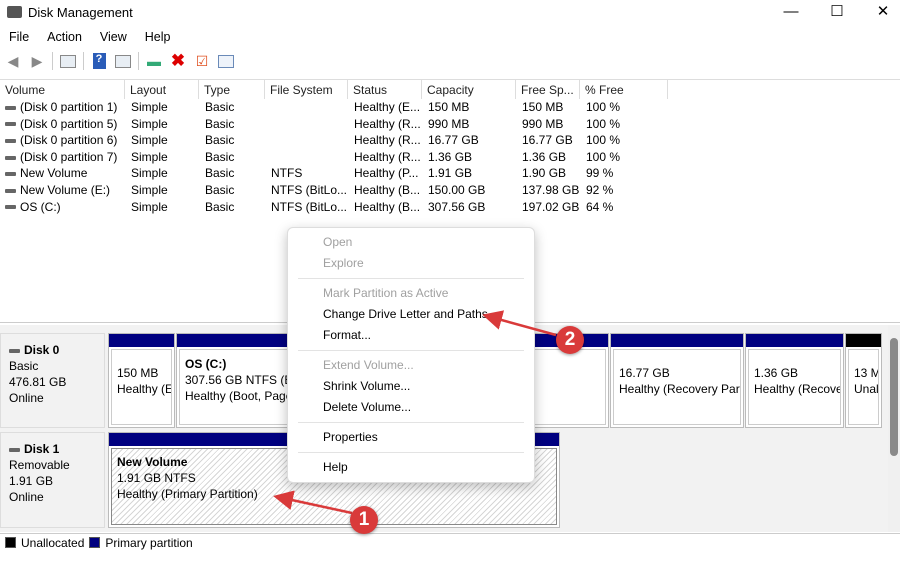 This screenshot has width=900, height=561. Describe the element at coordinates (415, 412) in the screenshot. I see `annotation-arrows` at that location.